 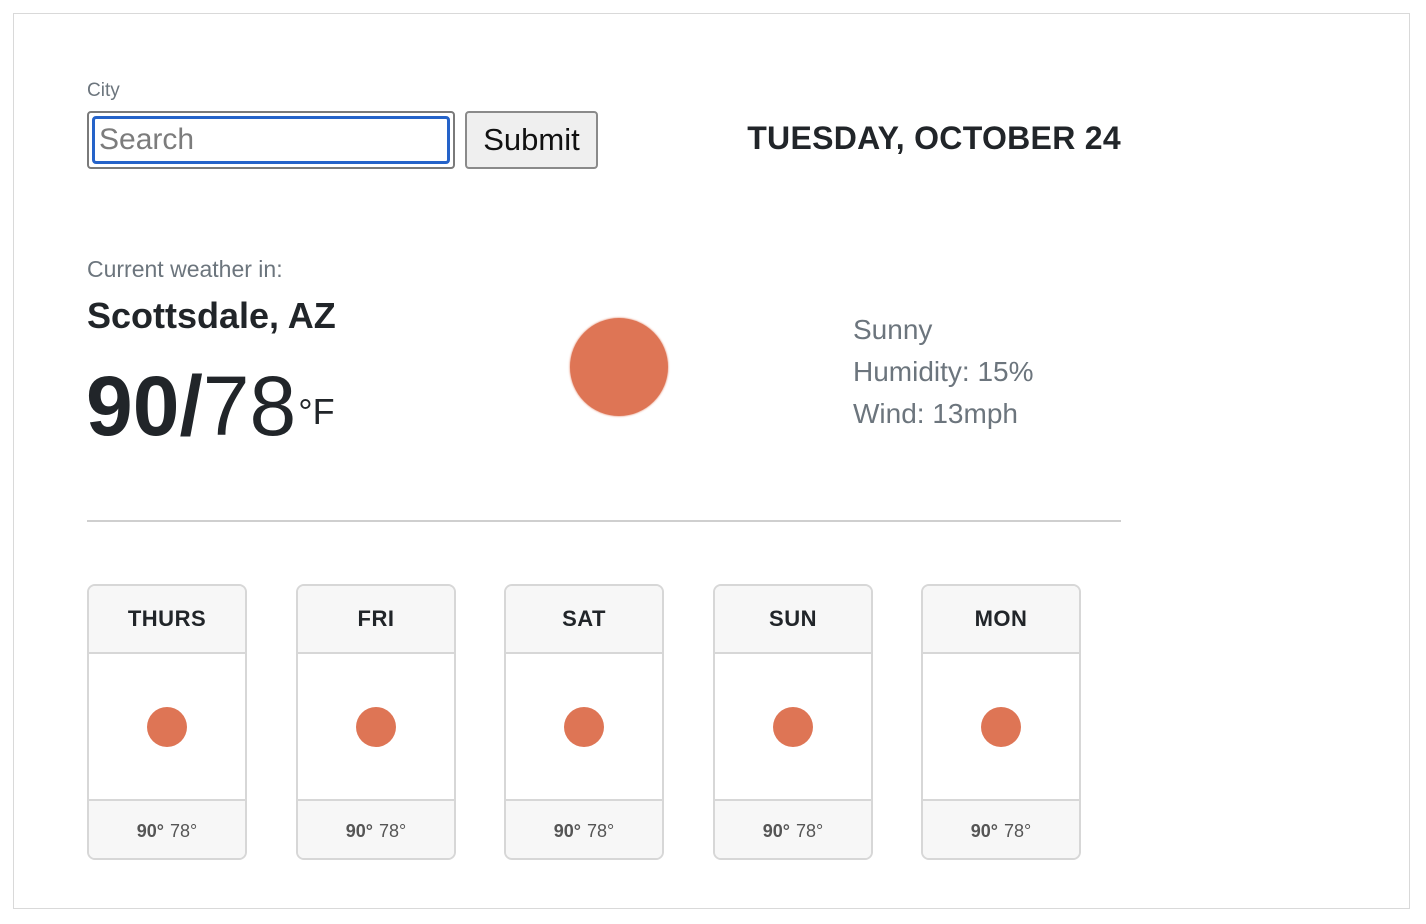 What do you see at coordinates (316, 411) in the screenshot?
I see `temp-unit: °F` at bounding box center [316, 411].